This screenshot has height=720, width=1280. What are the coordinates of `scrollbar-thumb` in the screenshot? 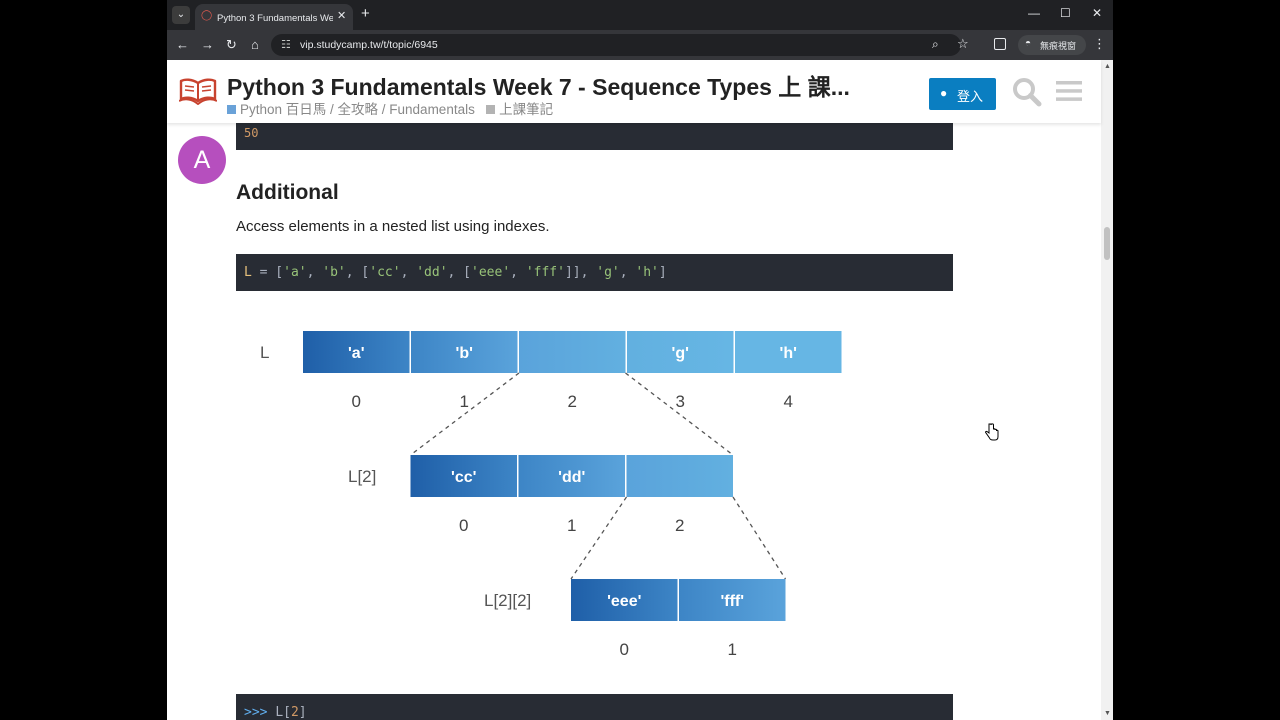 It's located at (1107, 243).